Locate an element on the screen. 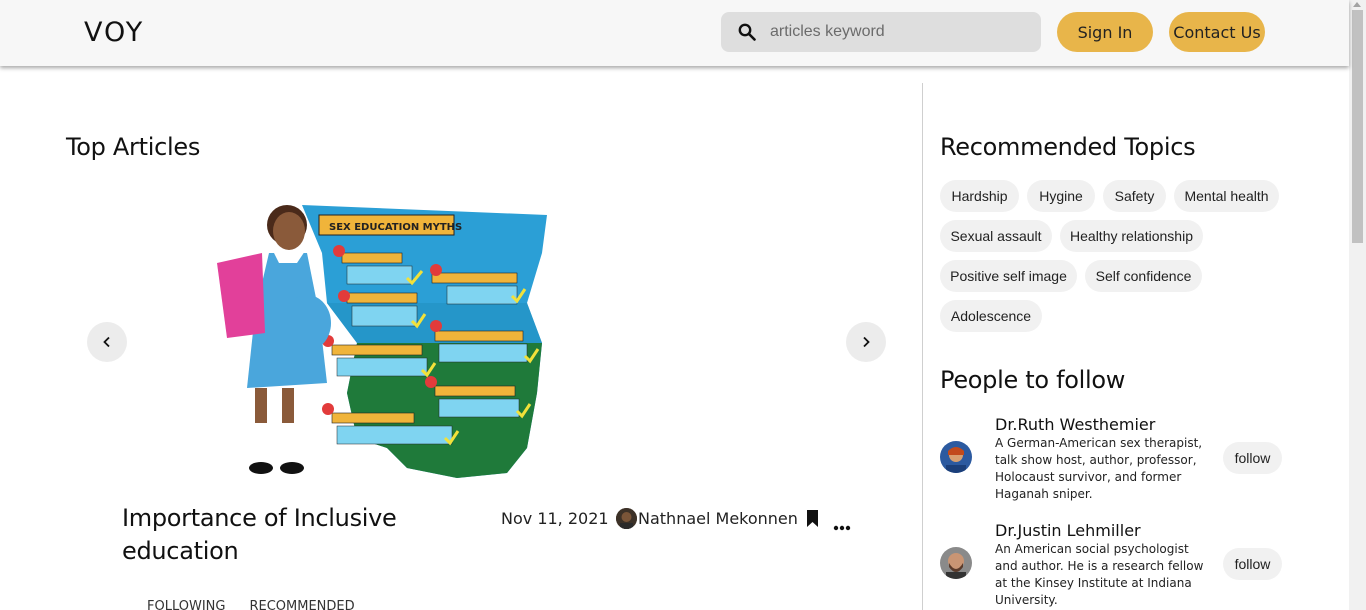 The height and width of the screenshot is (610, 1366). author-avatar is located at coordinates (626, 518).